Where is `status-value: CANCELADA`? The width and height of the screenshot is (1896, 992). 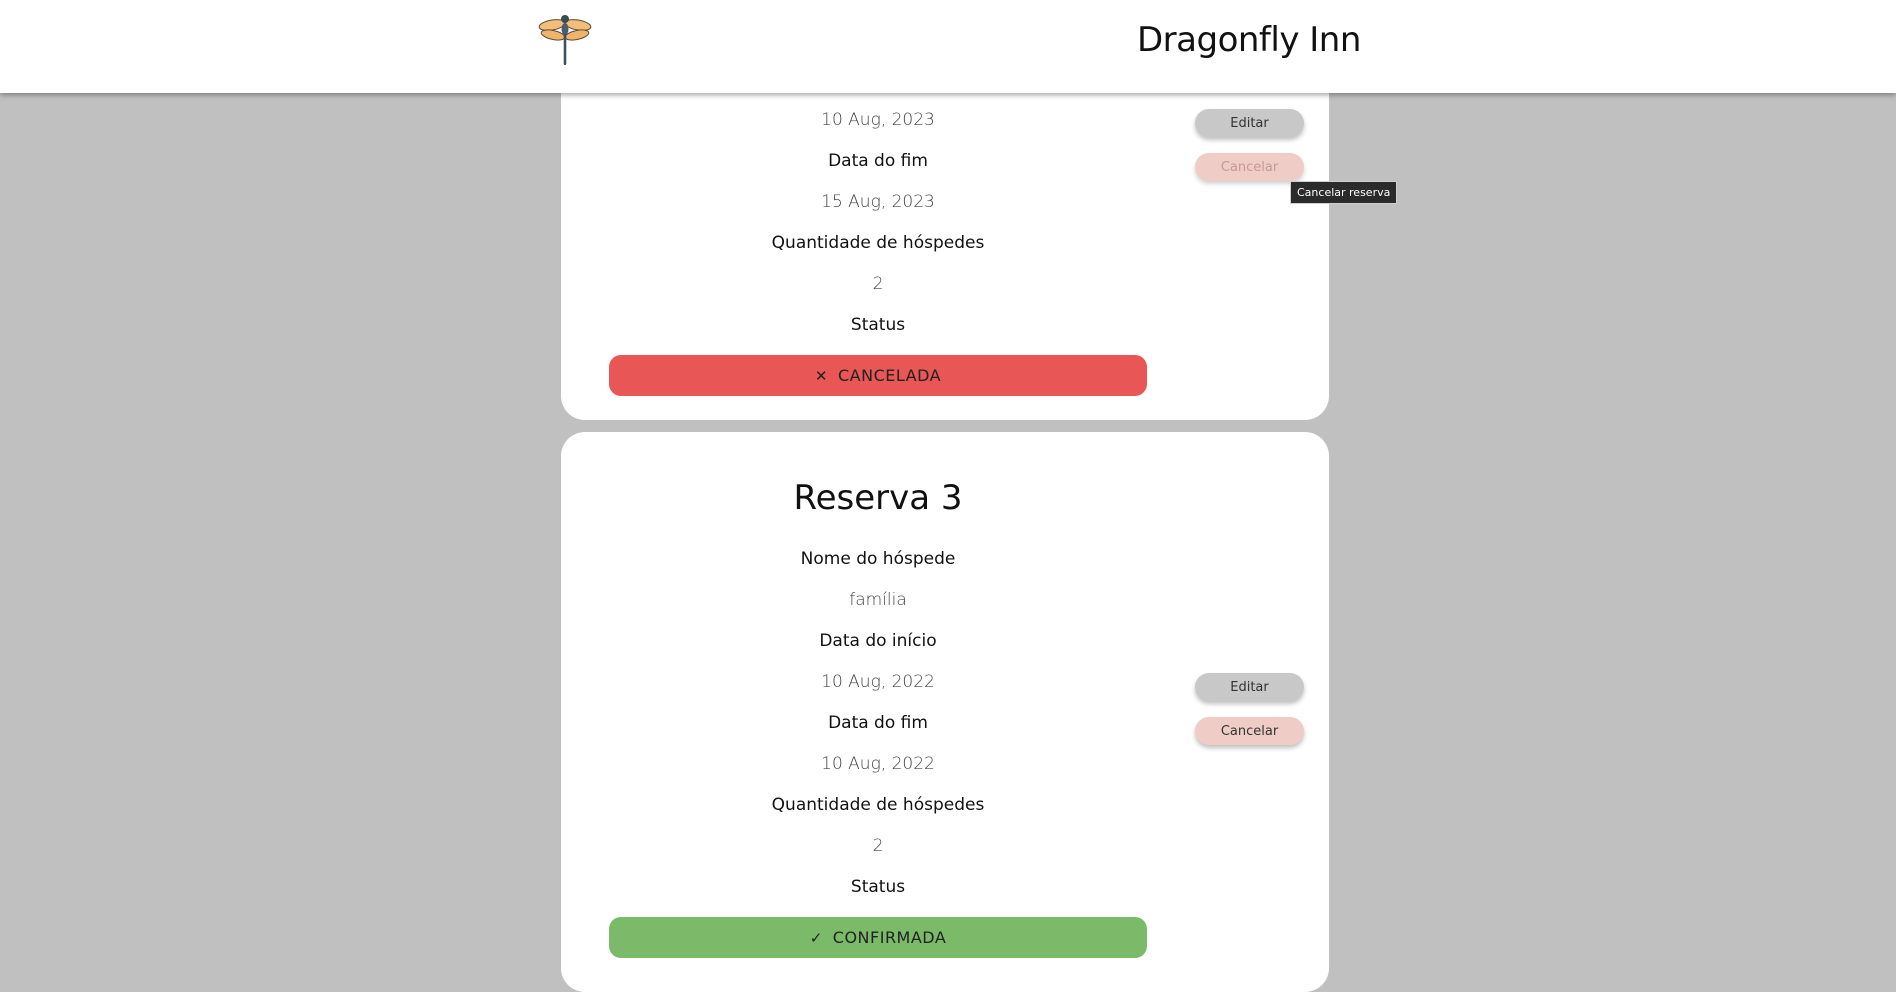
status-value: CANCELADA is located at coordinates (890, 375).